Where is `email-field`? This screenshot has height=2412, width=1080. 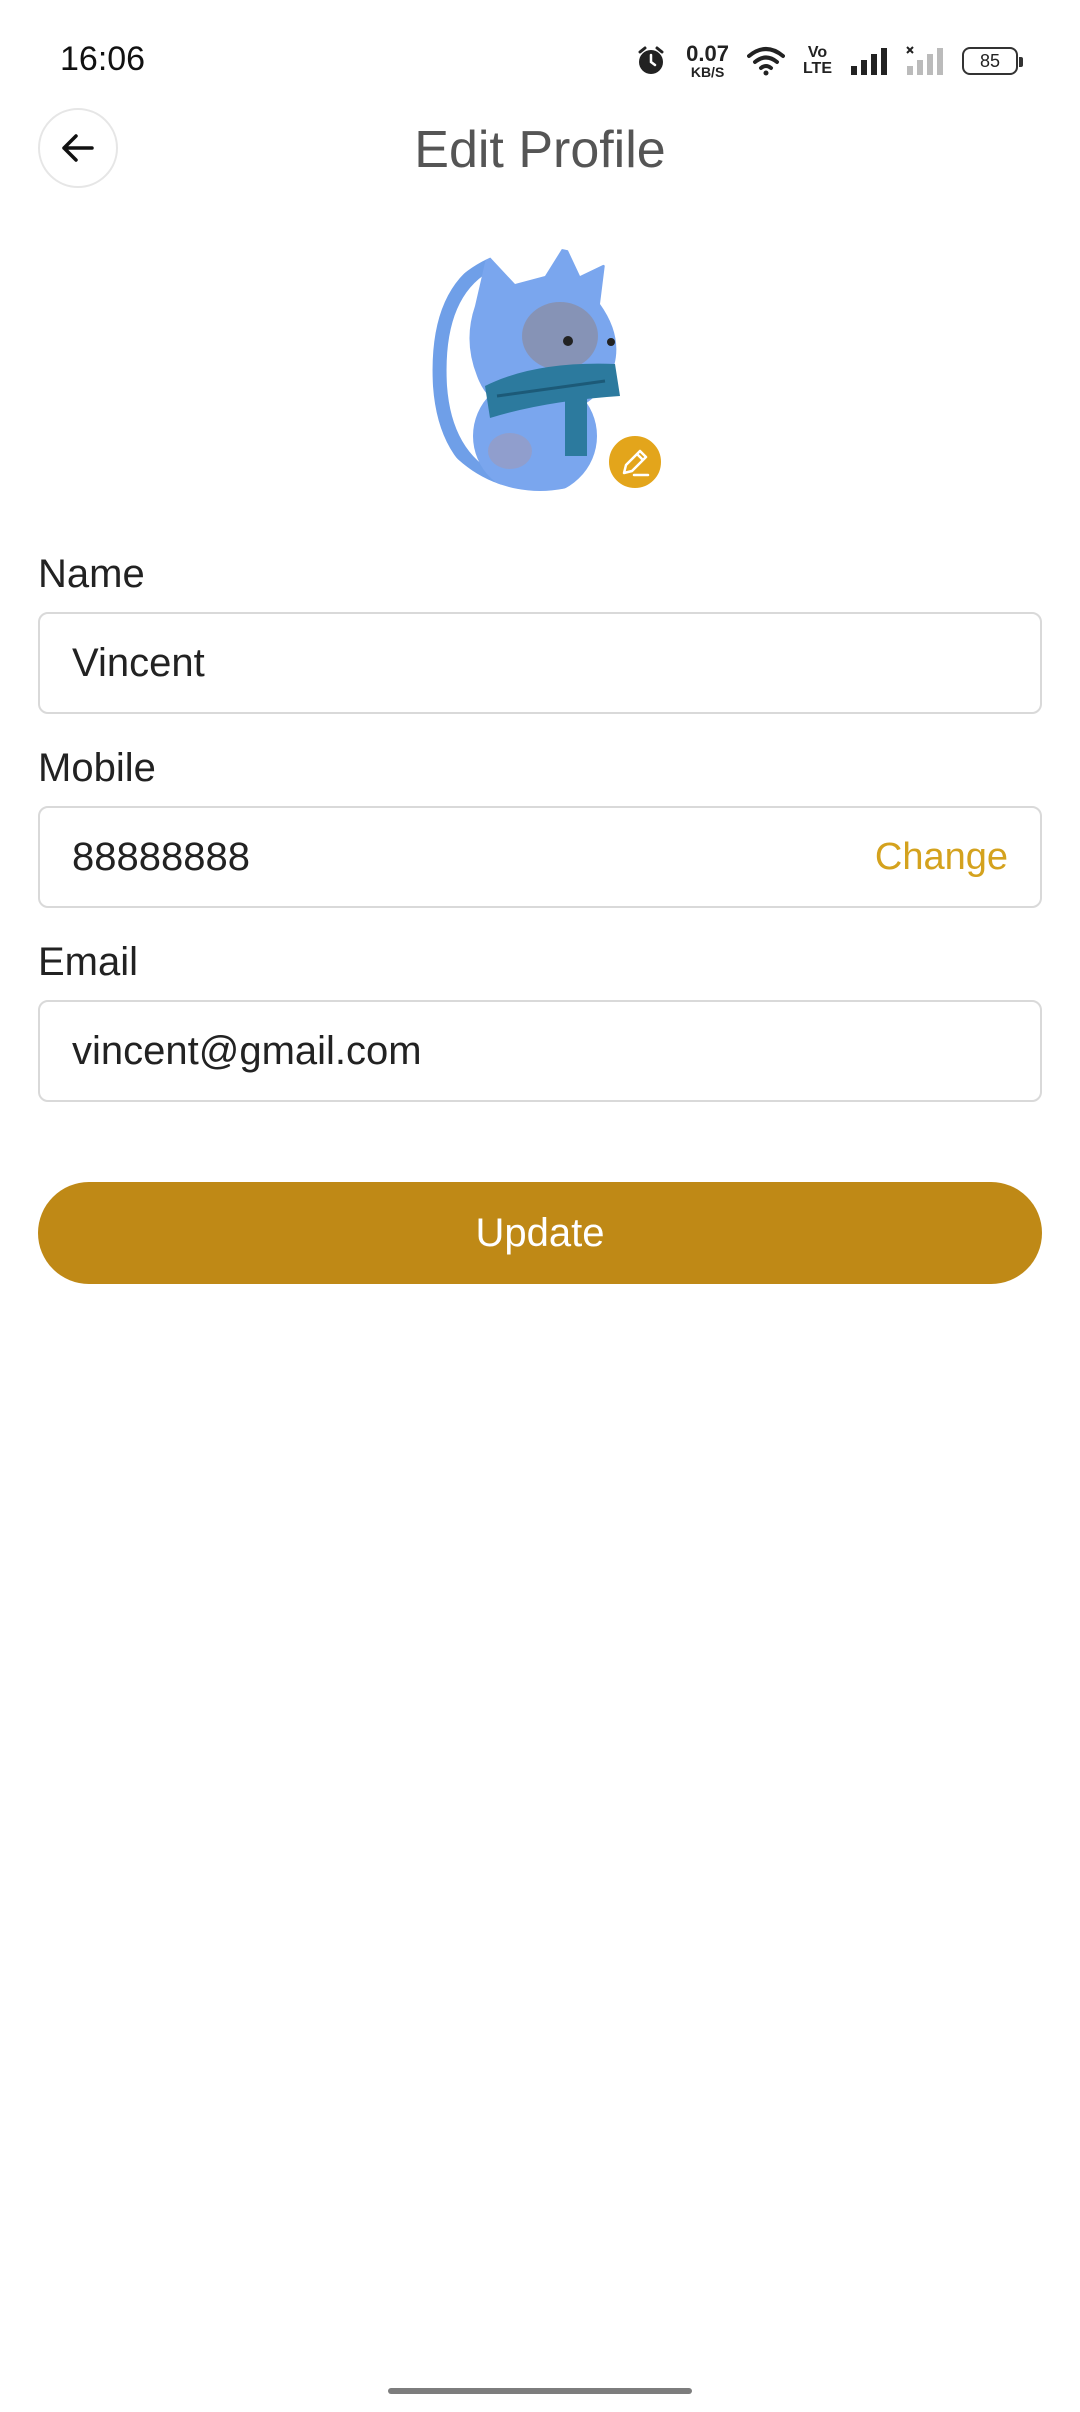
email-field is located at coordinates (540, 1051).